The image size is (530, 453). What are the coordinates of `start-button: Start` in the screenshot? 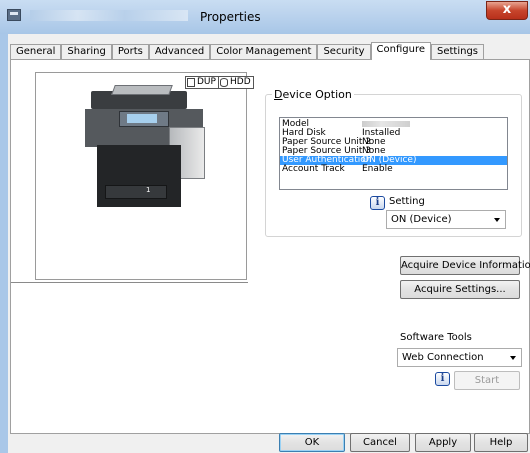 It's located at (487, 380).